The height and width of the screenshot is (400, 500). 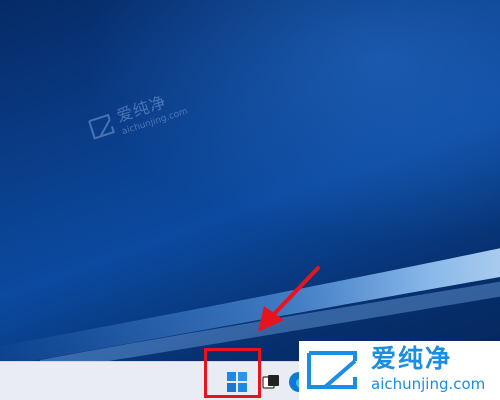 I want to click on windows-logo-icon, so click(x=237, y=382).